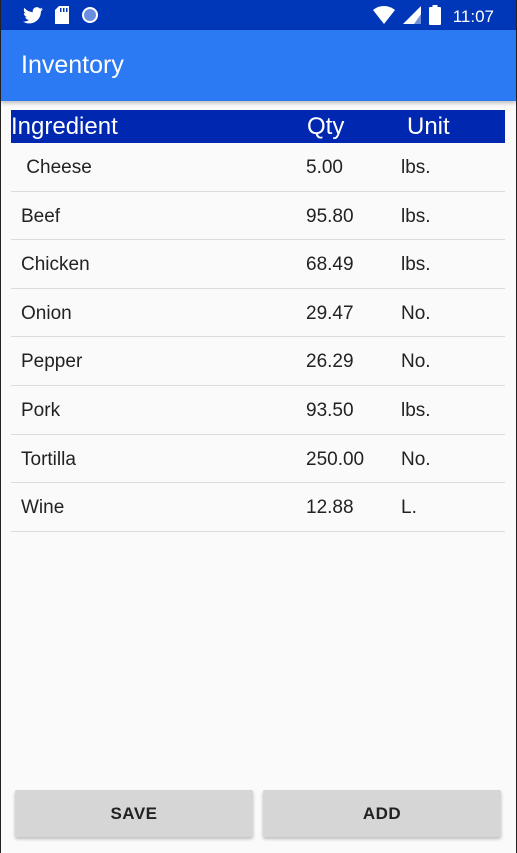  I want to click on battery-icon, so click(434, 17).